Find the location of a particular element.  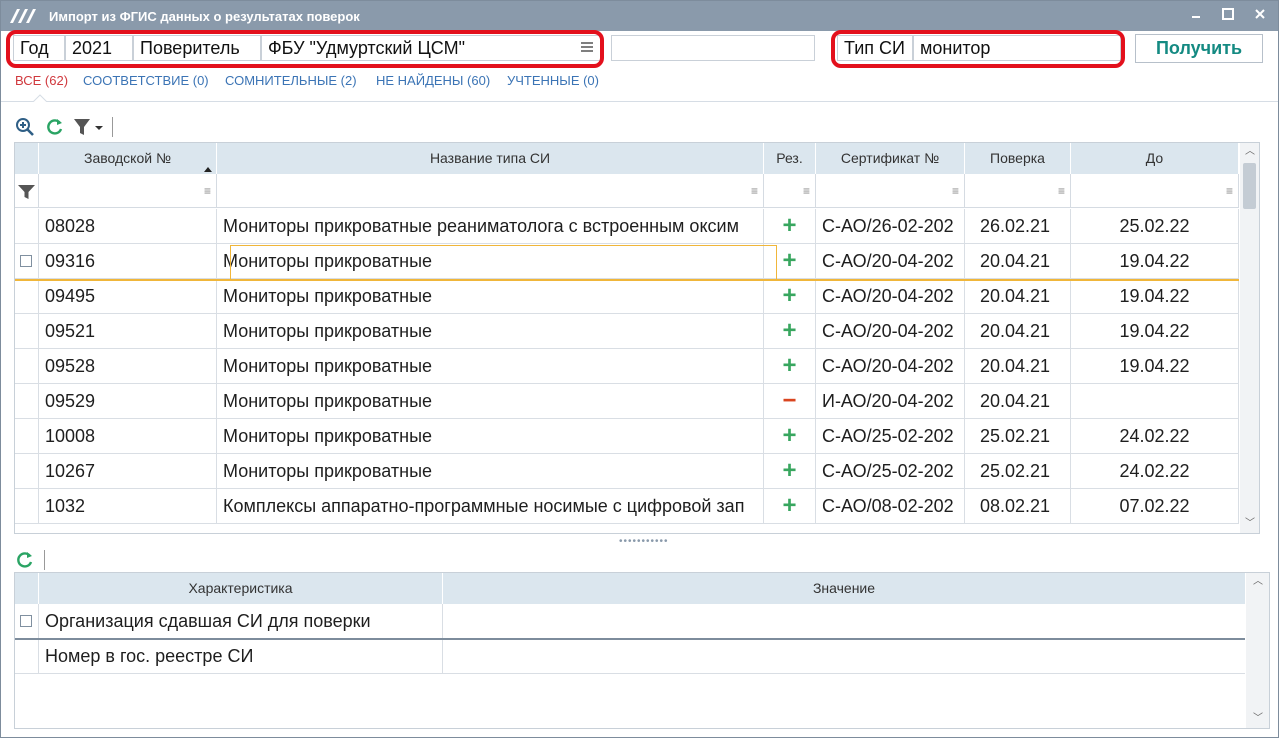

grid-scrollbar: ︿ ﹀ is located at coordinates (1249, 338).